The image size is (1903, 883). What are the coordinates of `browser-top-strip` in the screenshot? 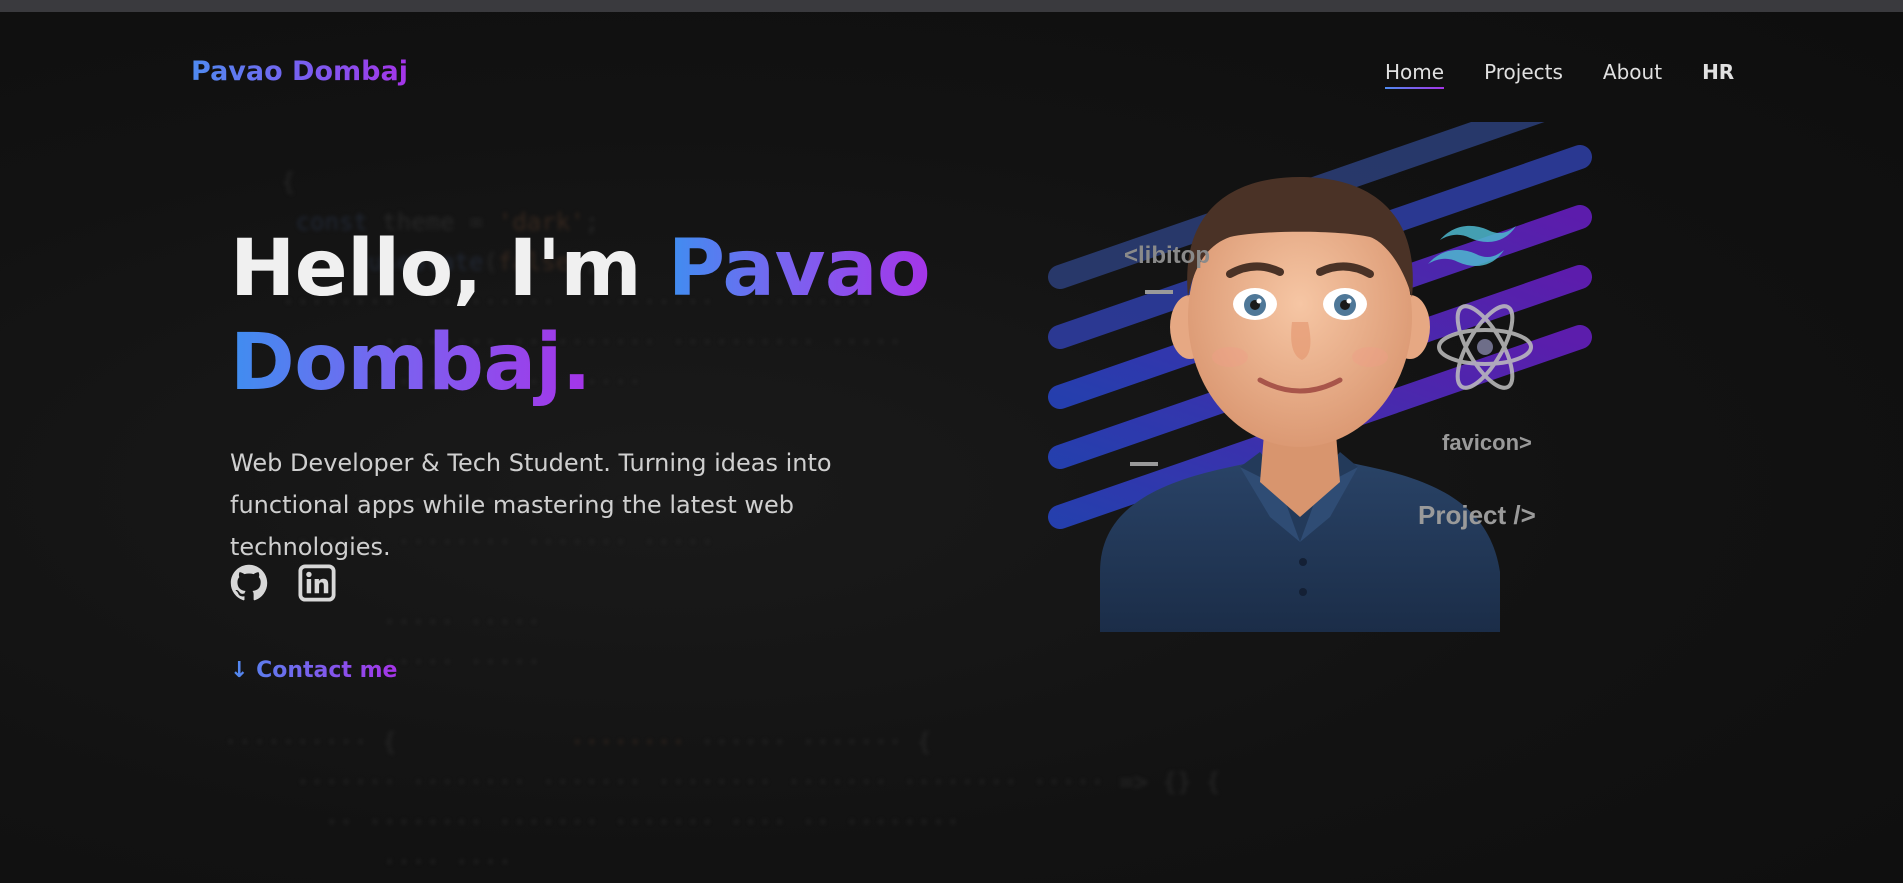 It's located at (951, 6).